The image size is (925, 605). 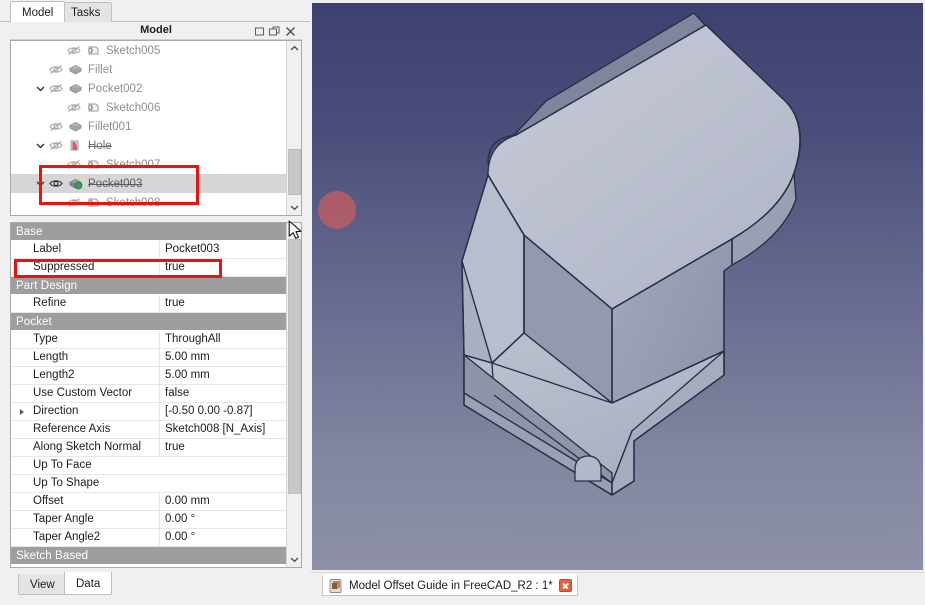 What do you see at coordinates (223, 411) in the screenshot?
I see `property-value: [-0.50 0.00 -0.87]` at bounding box center [223, 411].